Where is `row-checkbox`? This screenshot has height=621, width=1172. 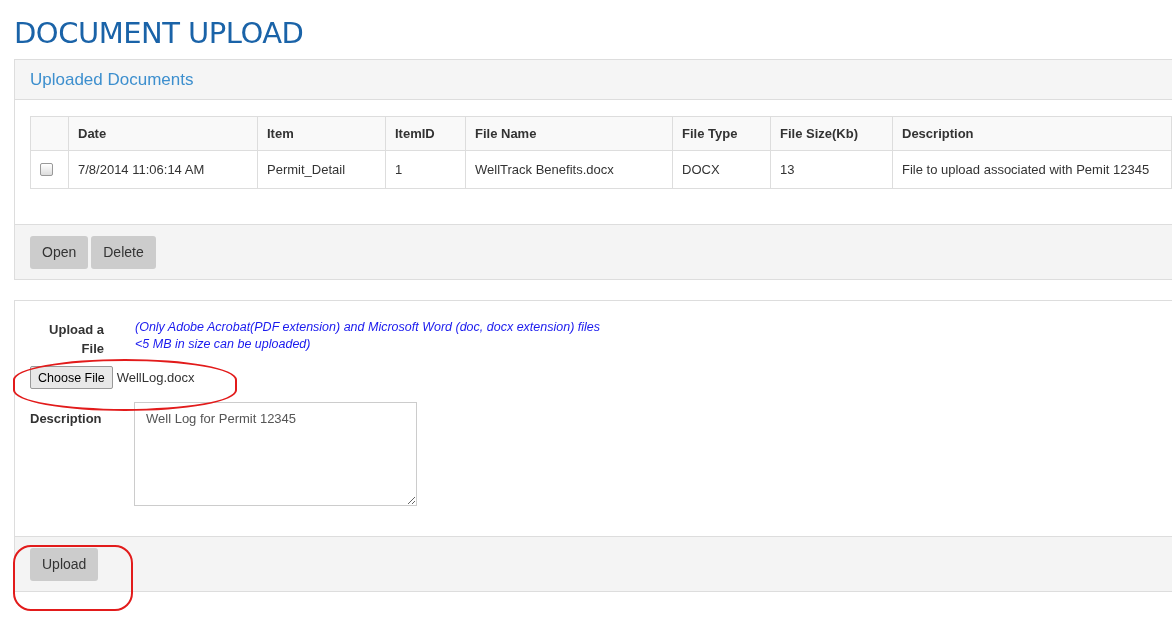
row-checkbox is located at coordinates (46, 169).